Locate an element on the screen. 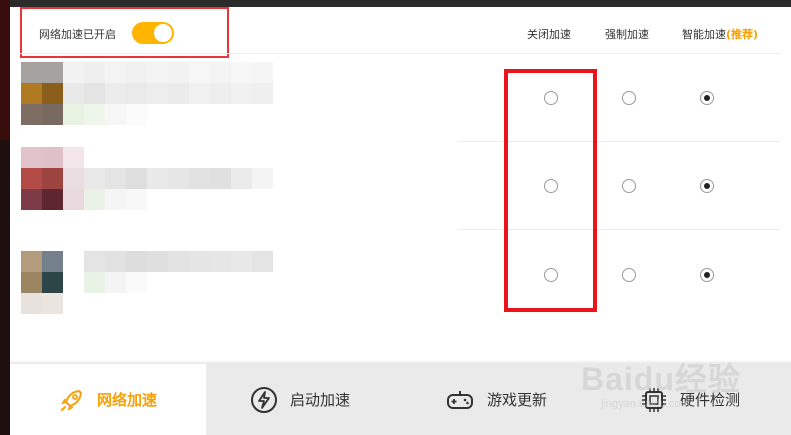  acceleration-status-label: 网络加速已开启 is located at coordinates (77, 34).